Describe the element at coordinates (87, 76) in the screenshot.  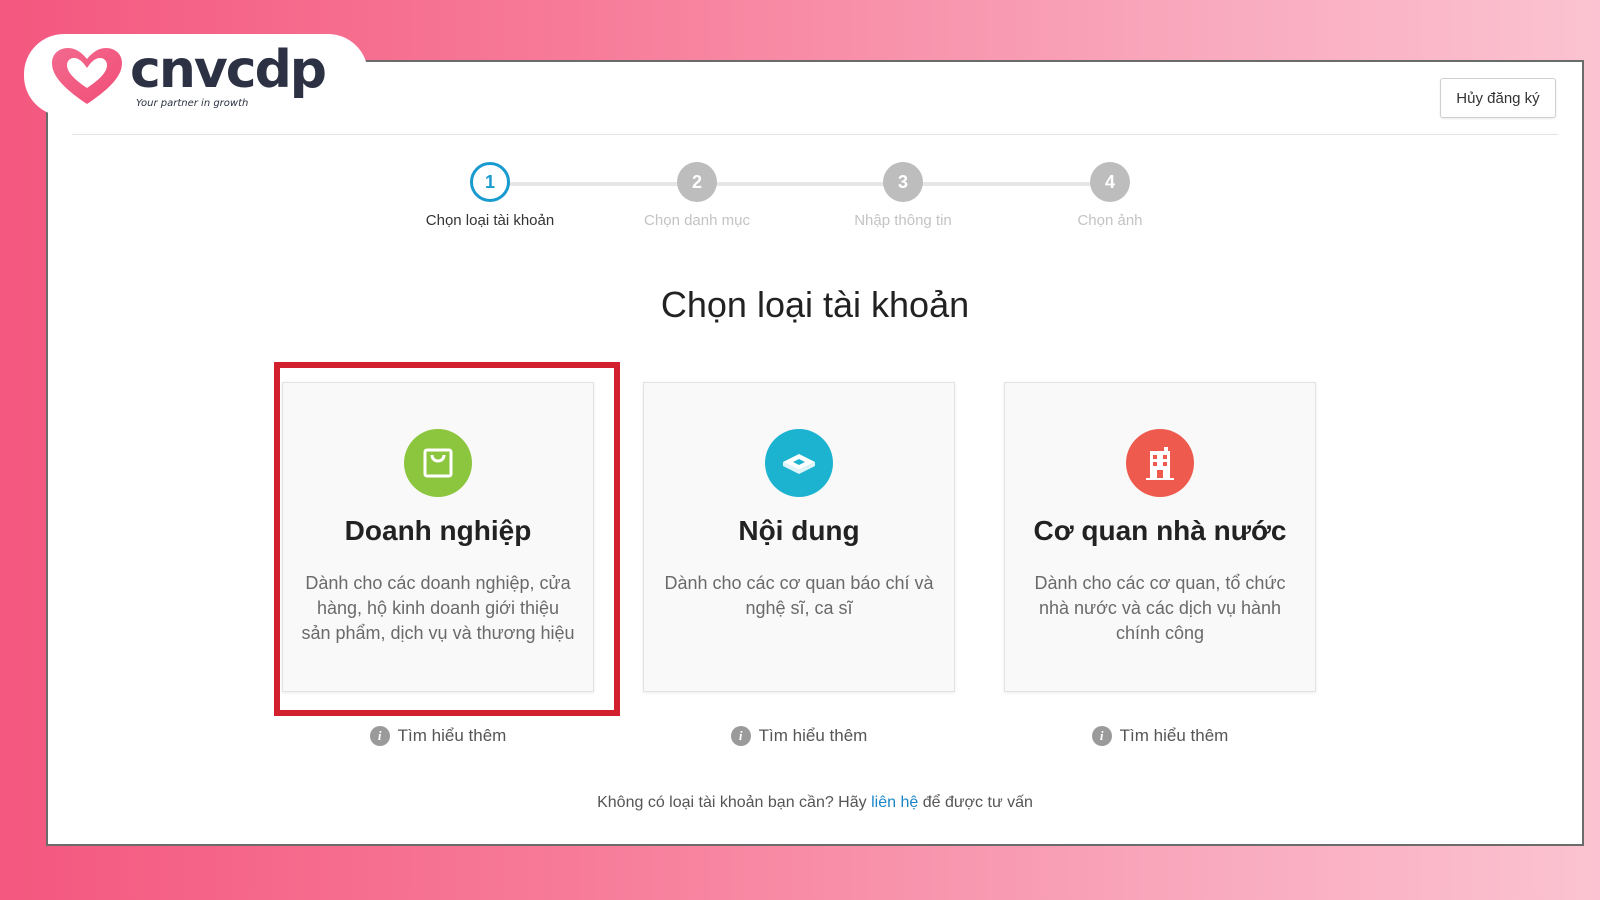
I see `heart-logo-icon` at that location.